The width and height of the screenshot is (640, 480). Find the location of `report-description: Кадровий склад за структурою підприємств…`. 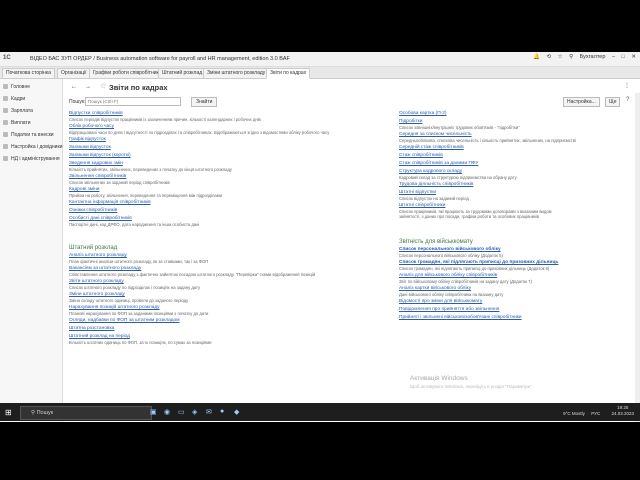

report-description: Кадровий склад за структурою підприємств… is located at coordinates (458, 177).